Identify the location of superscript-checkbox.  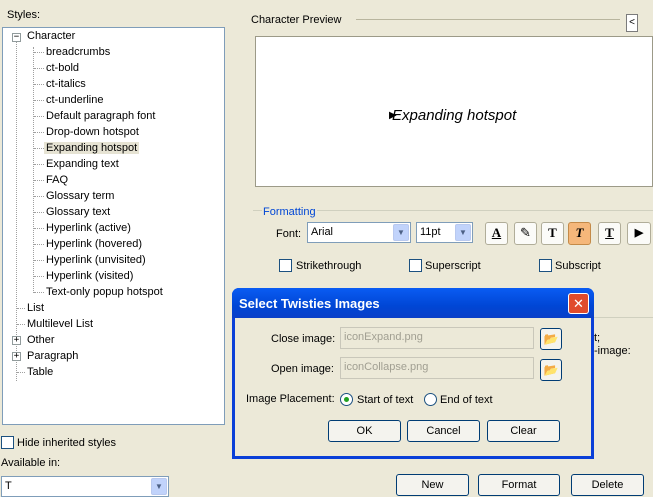
(415, 265).